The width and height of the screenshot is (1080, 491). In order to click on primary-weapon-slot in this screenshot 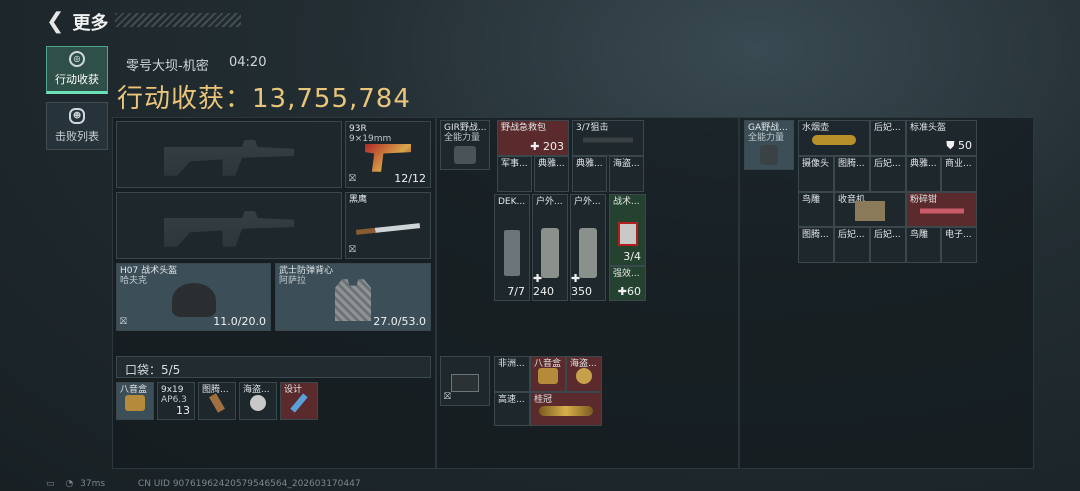, I will do `click(229, 154)`.